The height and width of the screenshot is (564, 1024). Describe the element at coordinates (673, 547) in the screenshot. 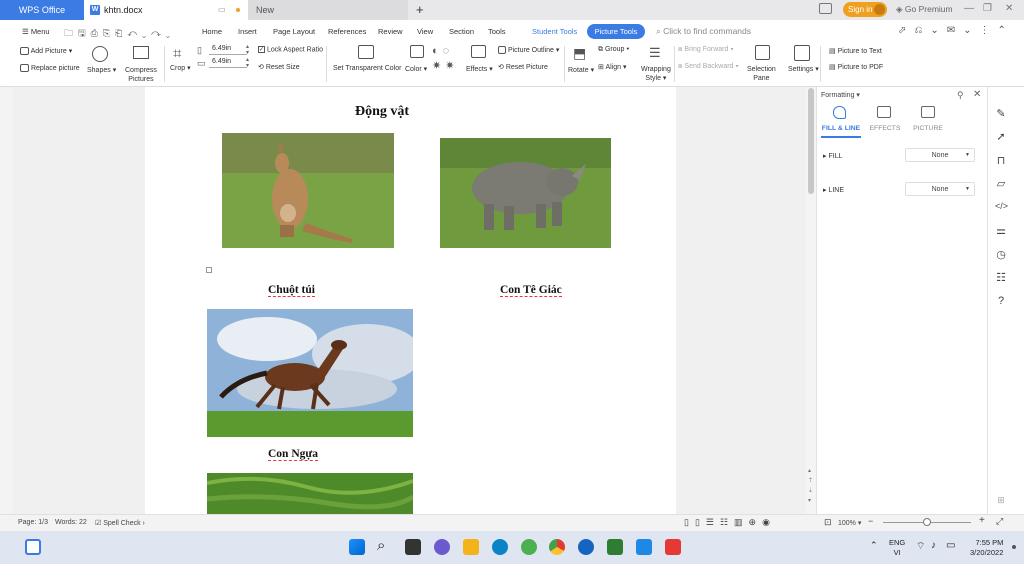

I see `wps-taskbar-icon` at that location.